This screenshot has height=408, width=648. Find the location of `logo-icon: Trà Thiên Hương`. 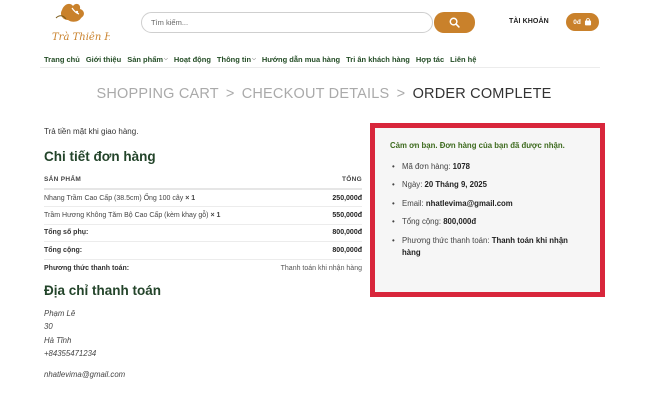

logo-icon: Trà Thiên Hương is located at coordinates (95, 23).